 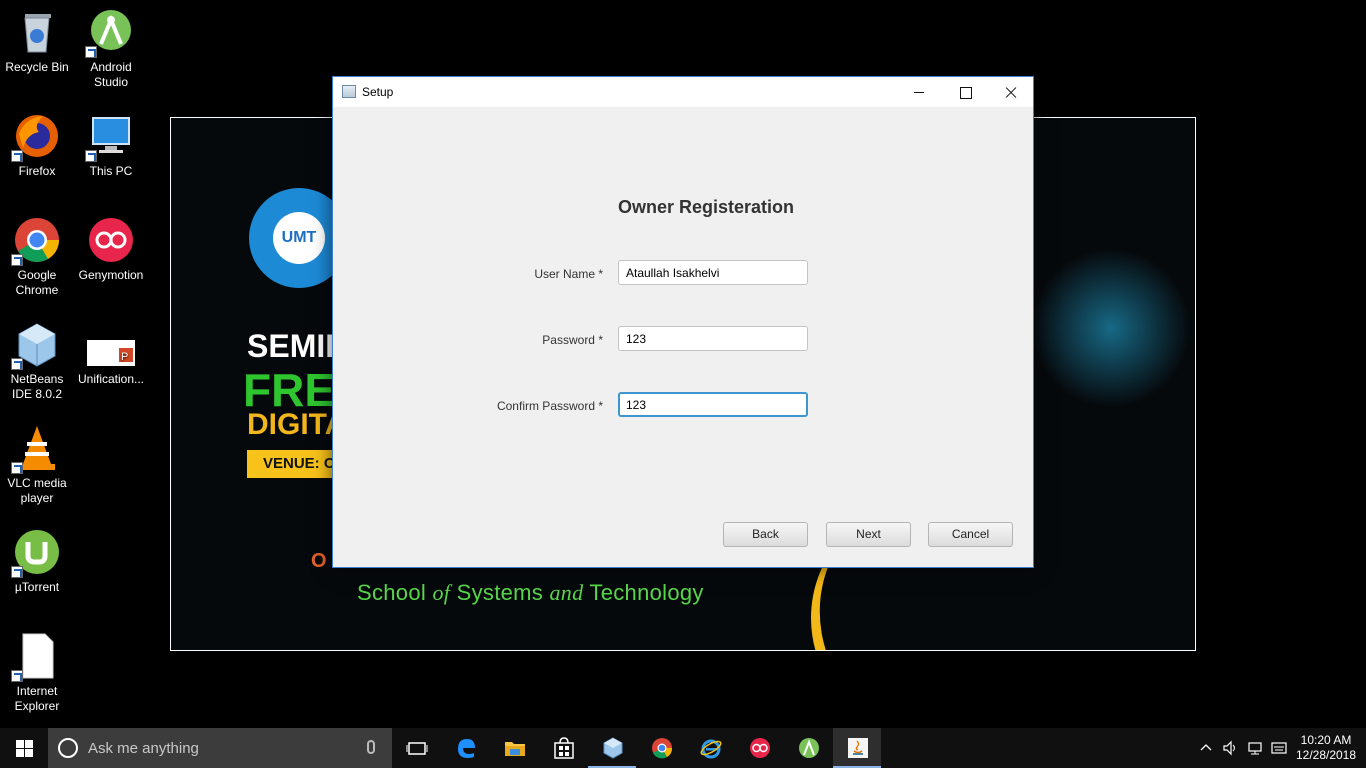 I want to click on desktop-icon-genymotion: Genymotion, so click(x=111, y=249).